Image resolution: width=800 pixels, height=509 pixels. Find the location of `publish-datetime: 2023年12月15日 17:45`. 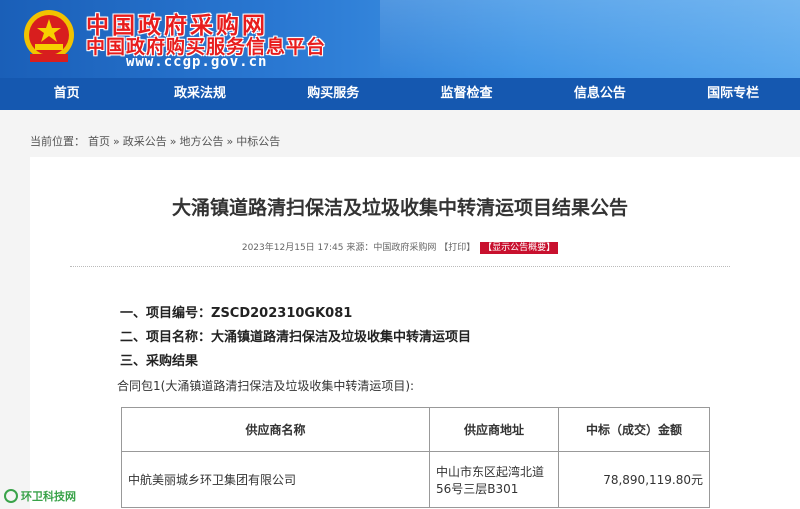

publish-datetime: 2023年12月15日 17:45 is located at coordinates (292, 248).